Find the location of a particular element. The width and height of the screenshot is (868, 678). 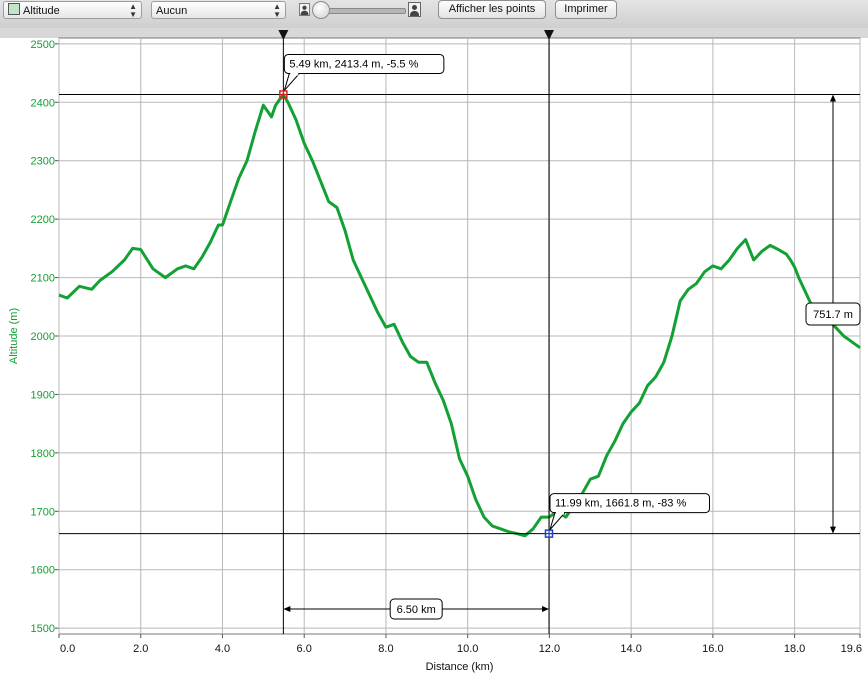

x-tick-label: 8.0 is located at coordinates (385, 649).